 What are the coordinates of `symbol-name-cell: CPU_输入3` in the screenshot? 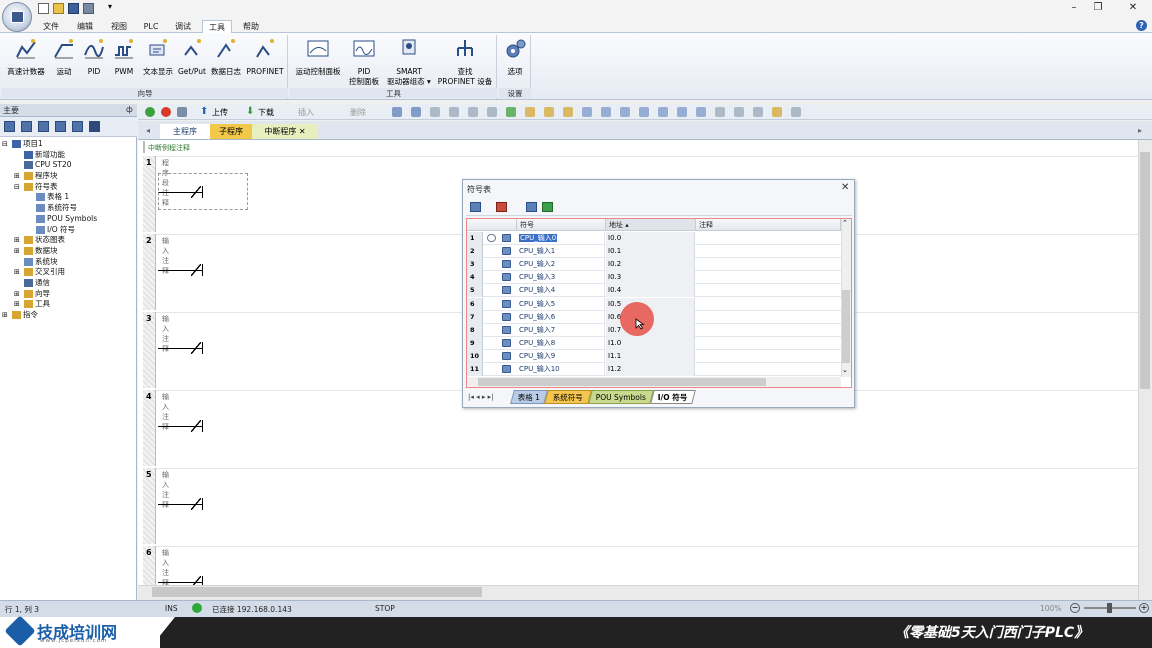 It's located at (561, 278).